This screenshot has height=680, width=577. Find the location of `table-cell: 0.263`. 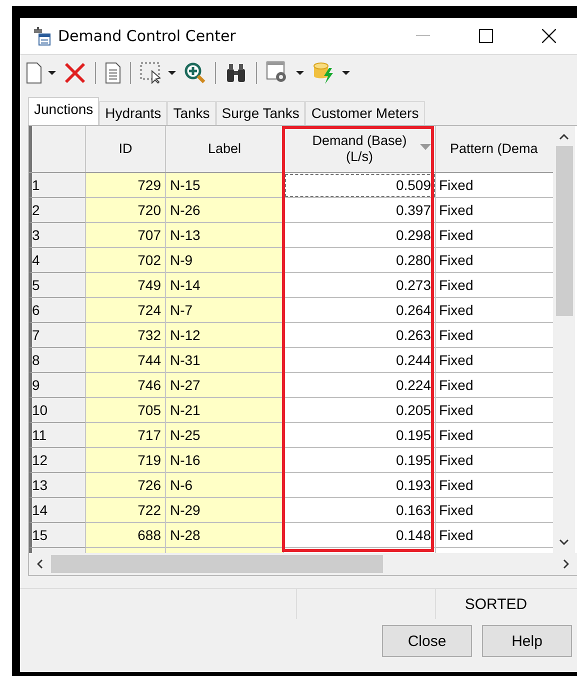

table-cell: 0.263 is located at coordinates (360, 335).